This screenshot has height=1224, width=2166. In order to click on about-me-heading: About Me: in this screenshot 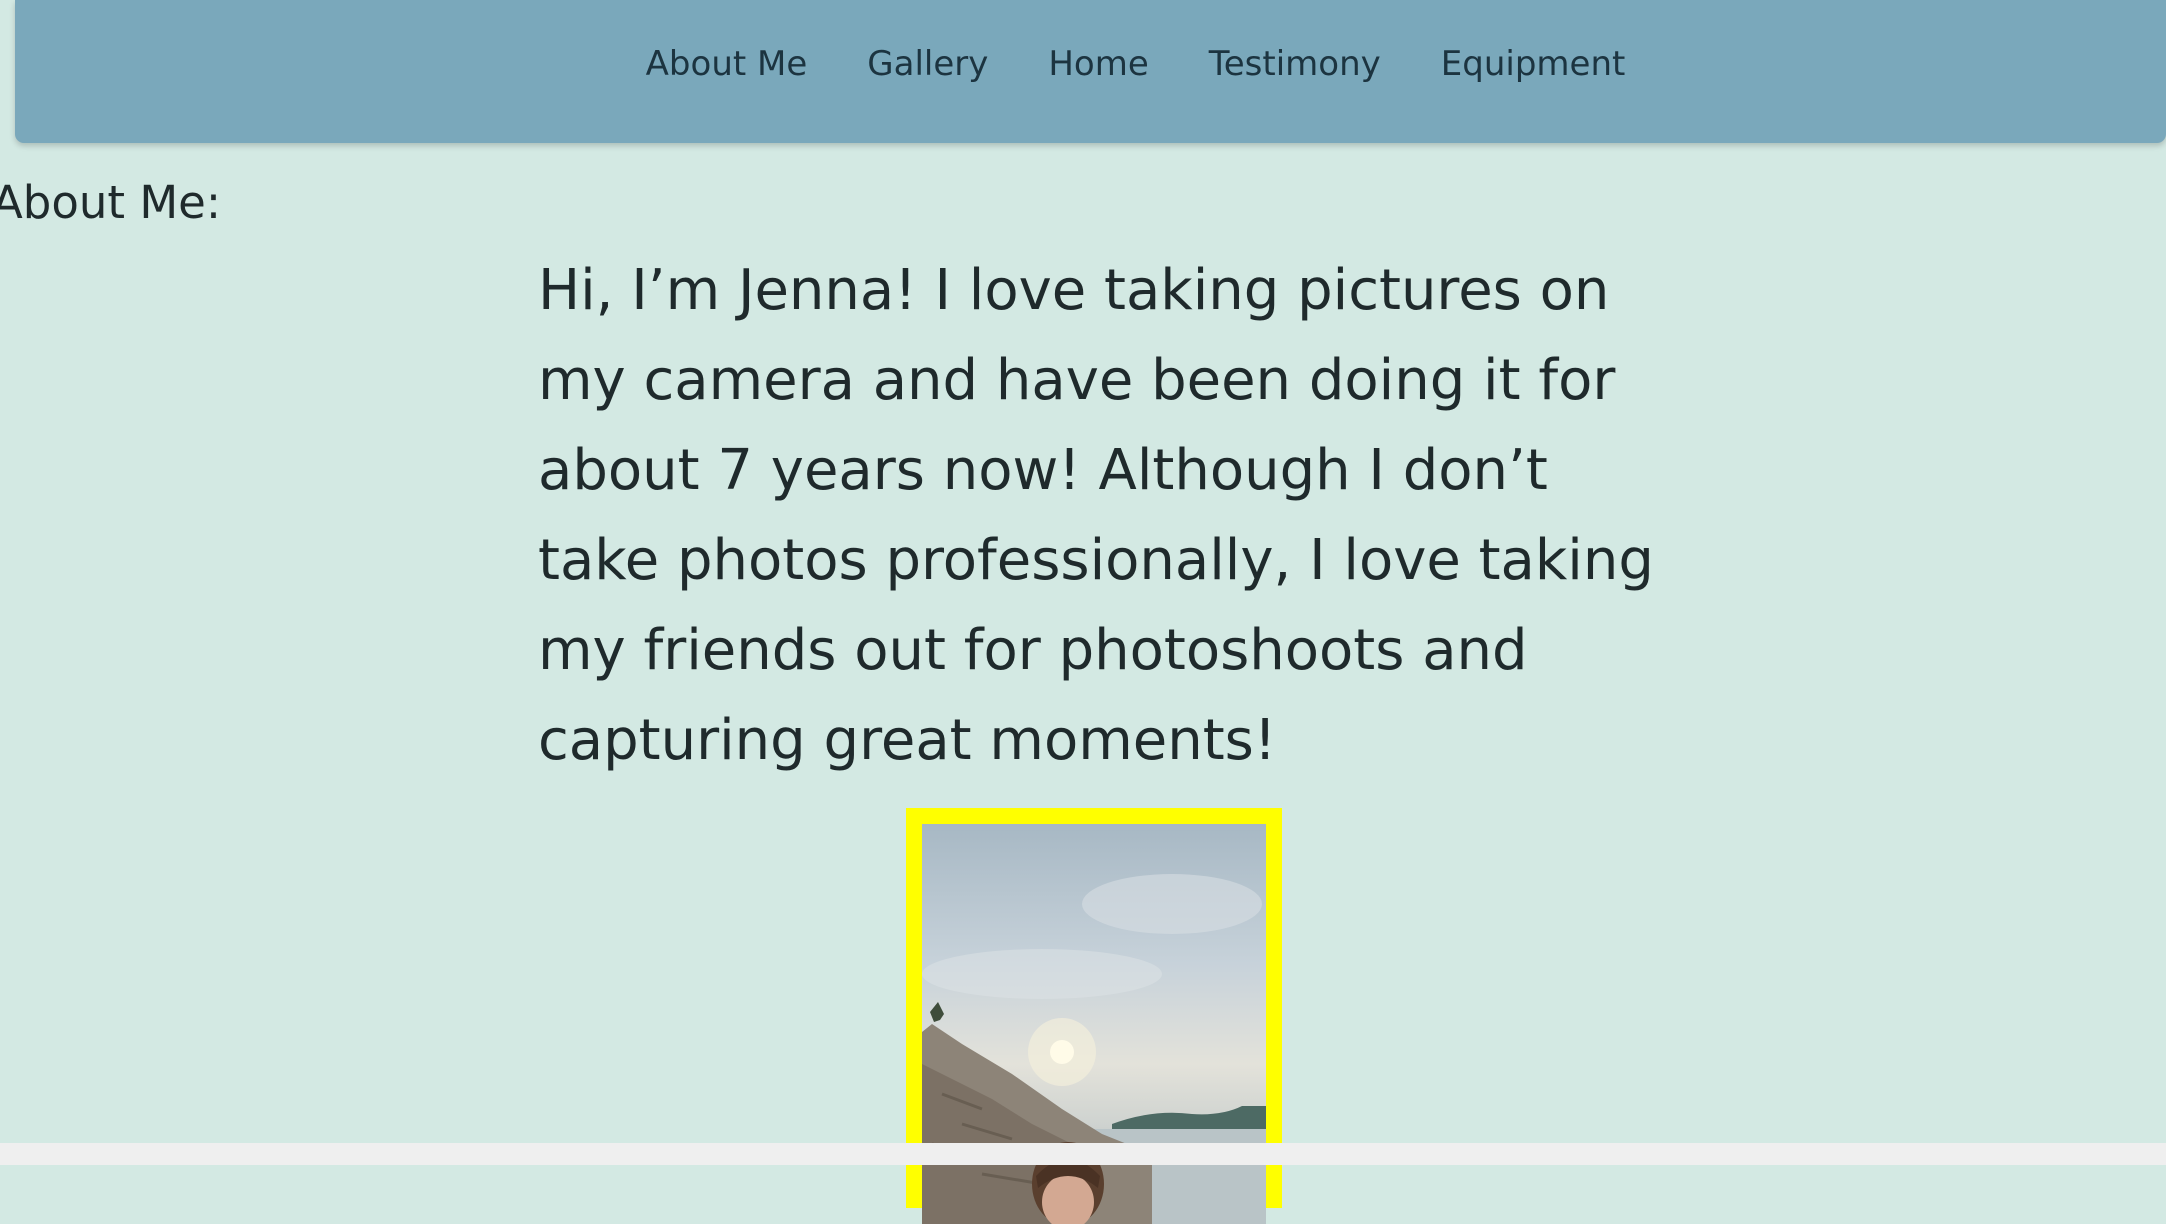, I will do `click(111, 202)`.